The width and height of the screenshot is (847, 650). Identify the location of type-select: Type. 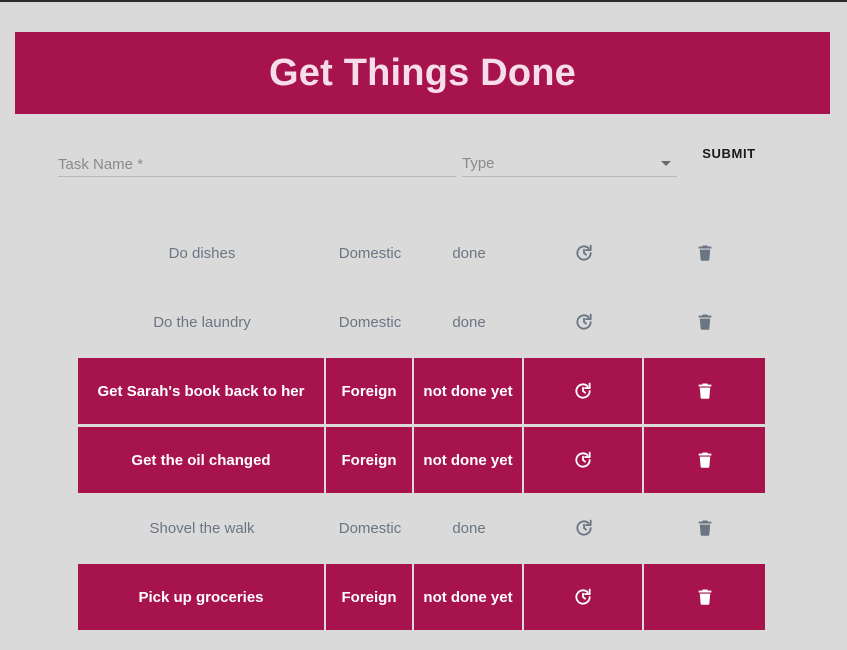
(569, 163).